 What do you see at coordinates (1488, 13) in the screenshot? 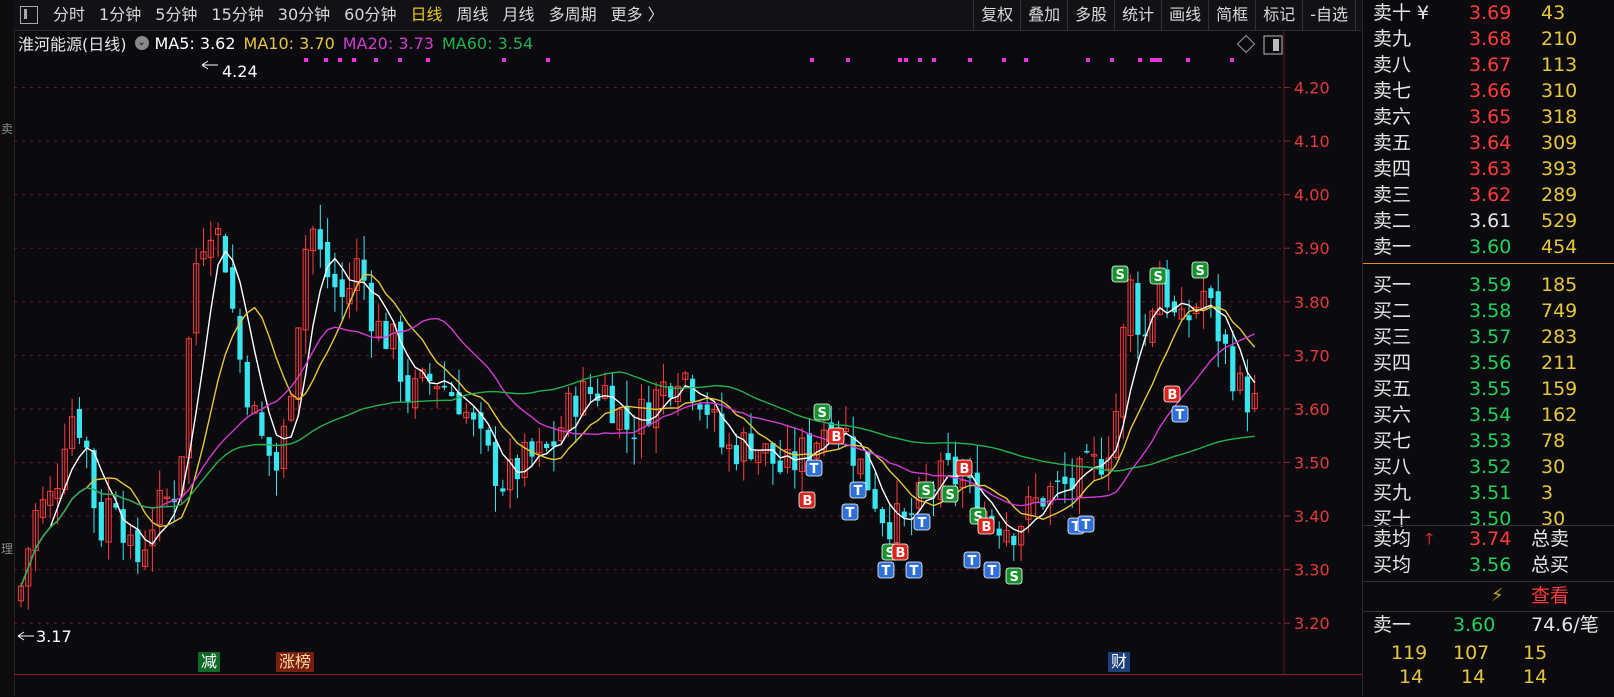
I see `order-book-row: 卖十 ¥ 3.69 43` at bounding box center [1488, 13].